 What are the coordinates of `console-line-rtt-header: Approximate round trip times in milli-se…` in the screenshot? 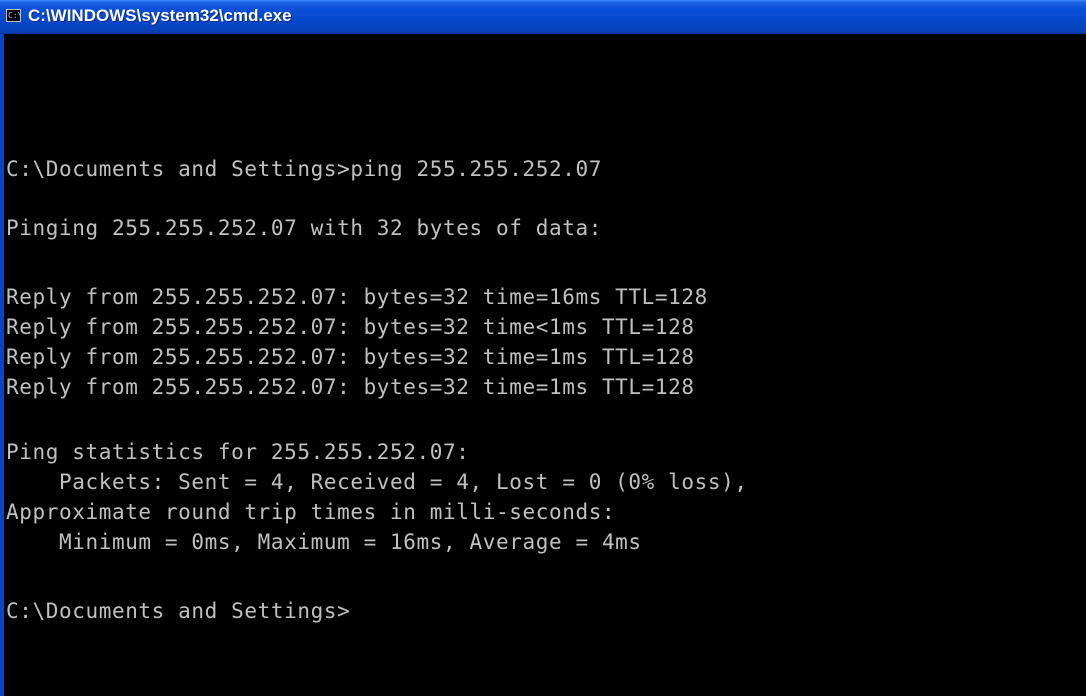 It's located at (311, 512).